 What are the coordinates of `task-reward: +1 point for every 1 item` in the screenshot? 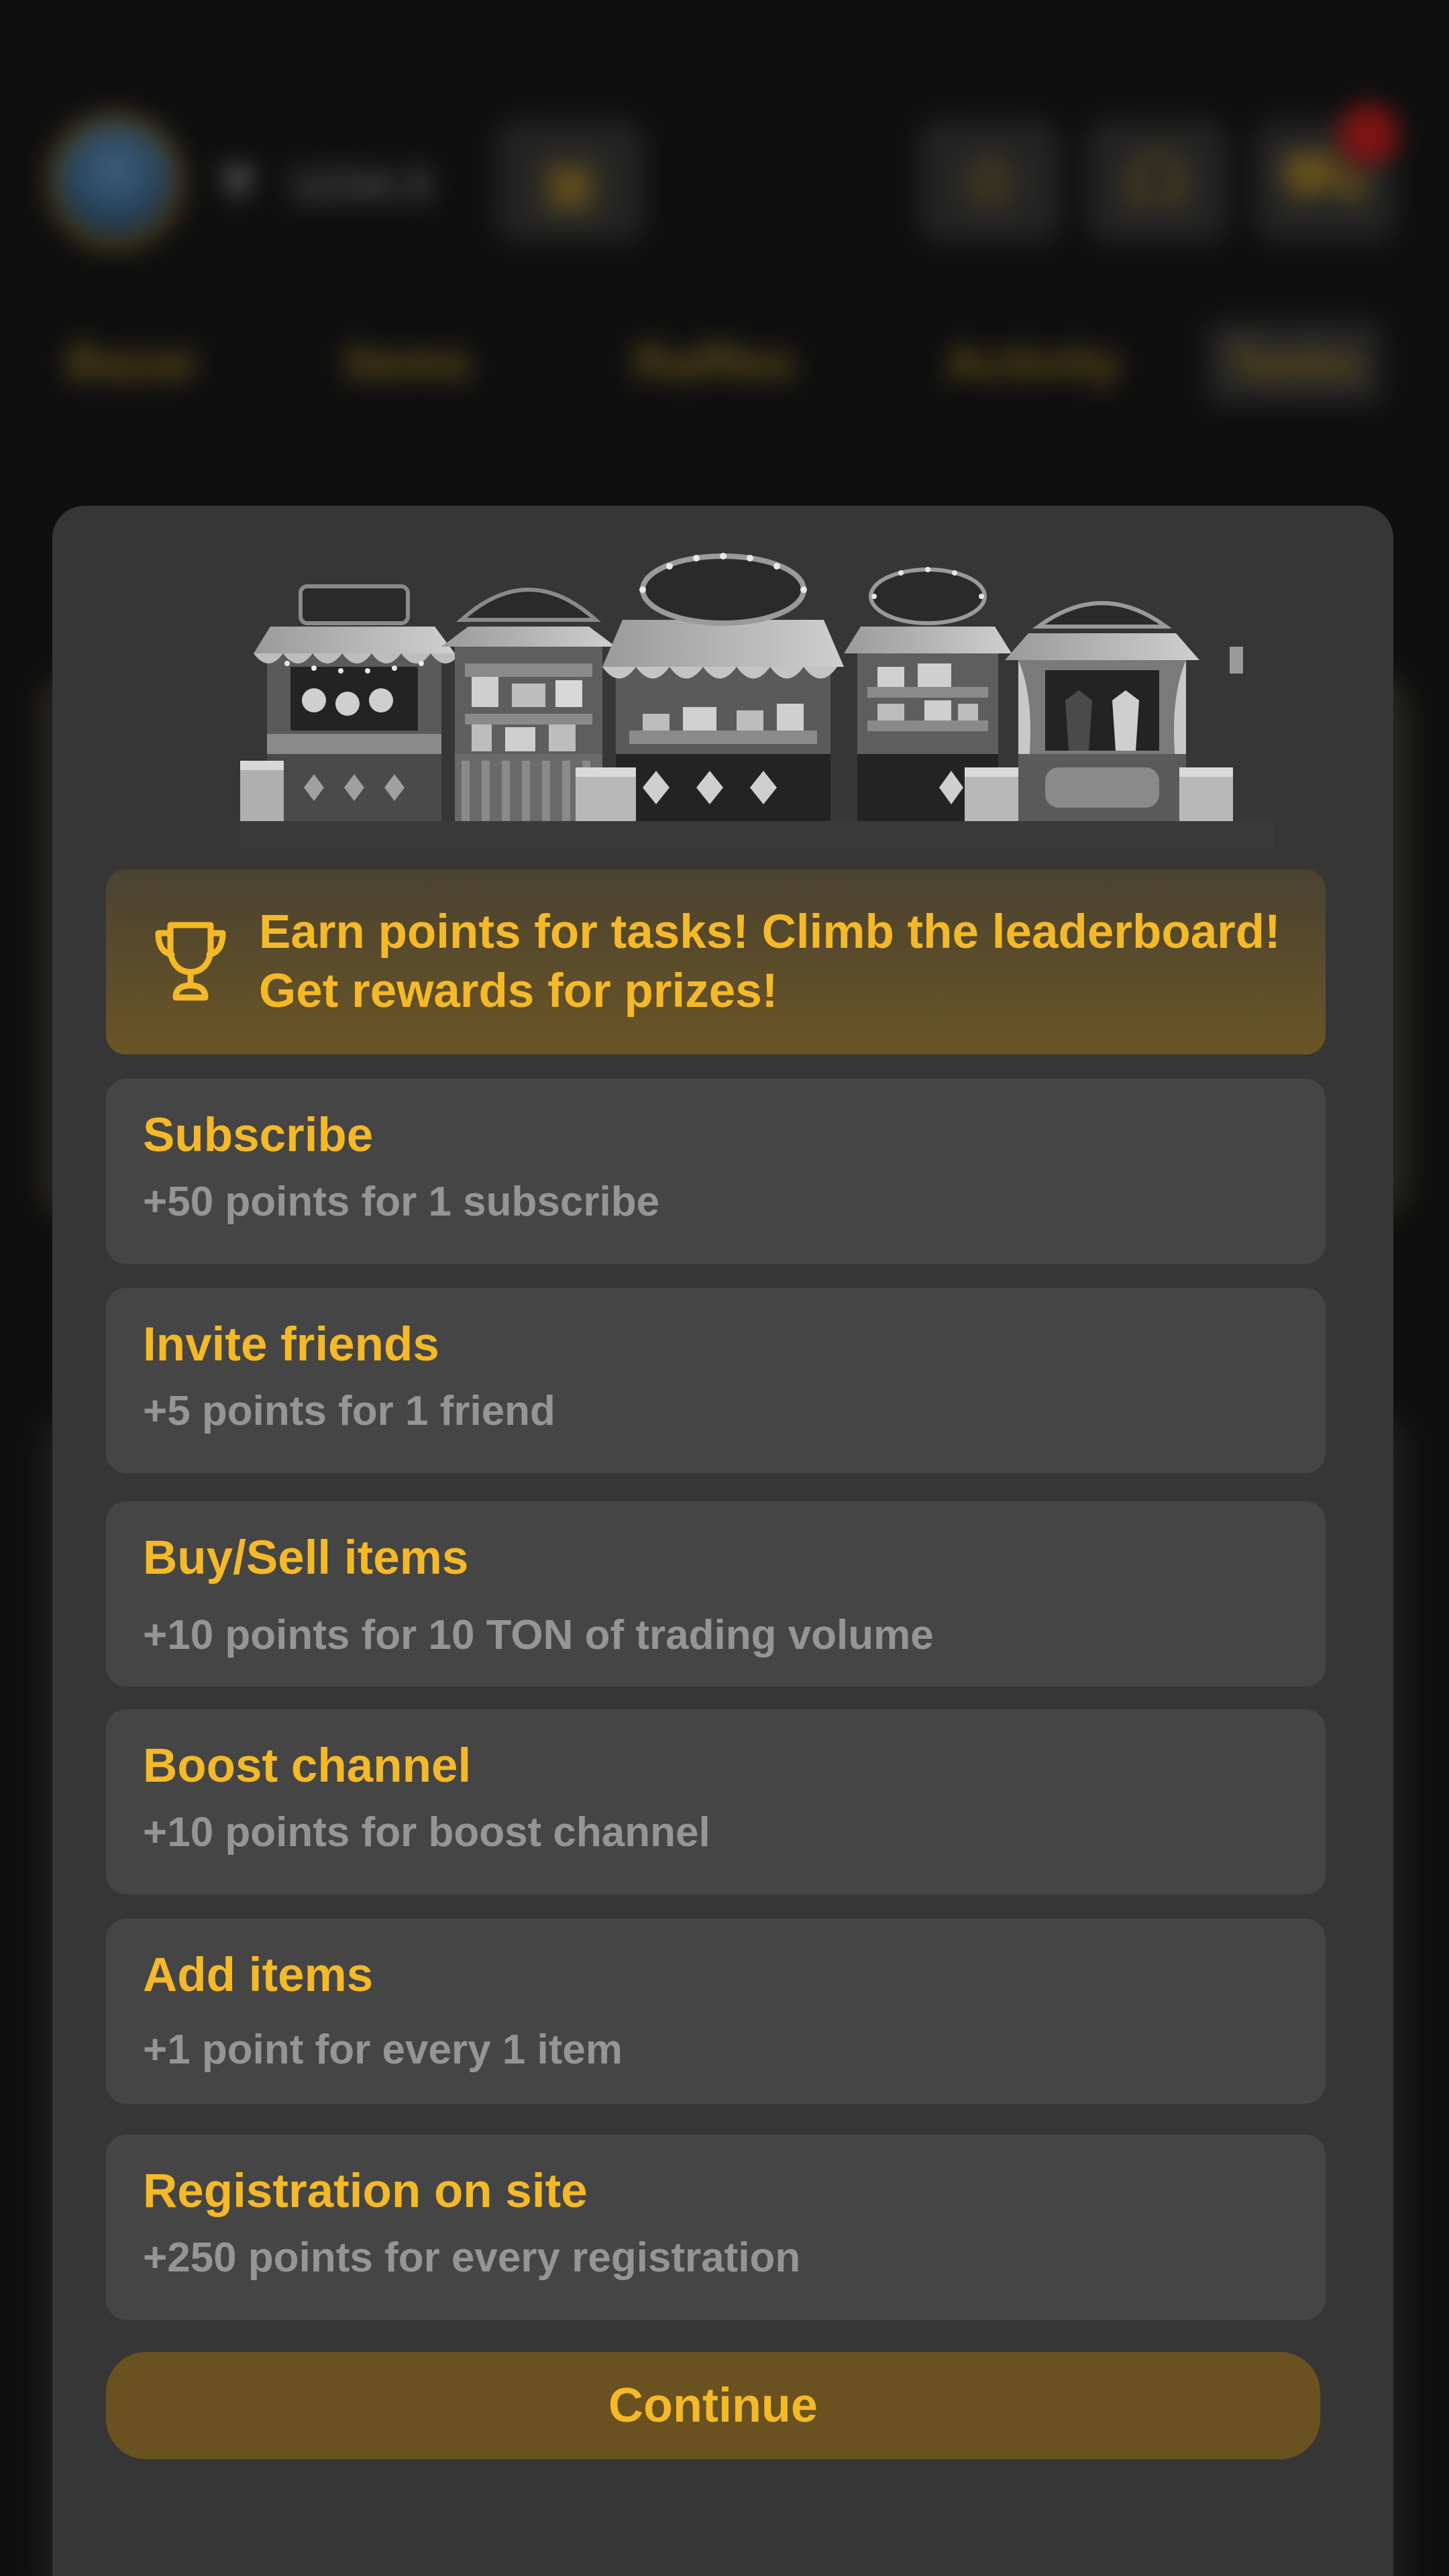 It's located at (383, 2050).